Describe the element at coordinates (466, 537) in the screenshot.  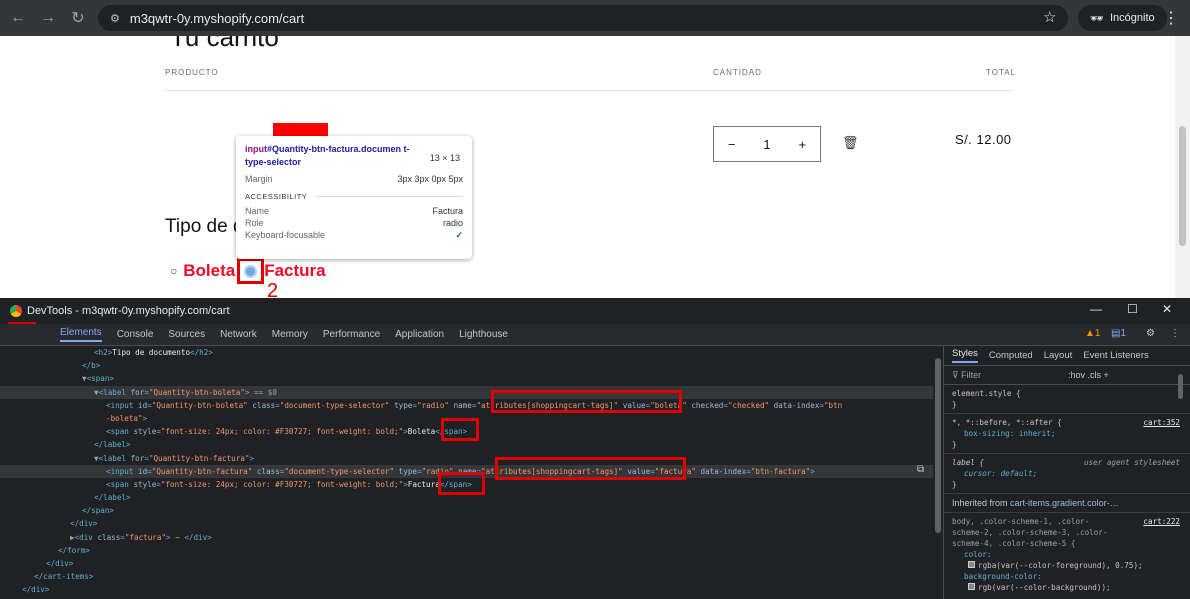
I see `dom-node-line: ▶<div class="factura"> ⋯ </div>` at that location.